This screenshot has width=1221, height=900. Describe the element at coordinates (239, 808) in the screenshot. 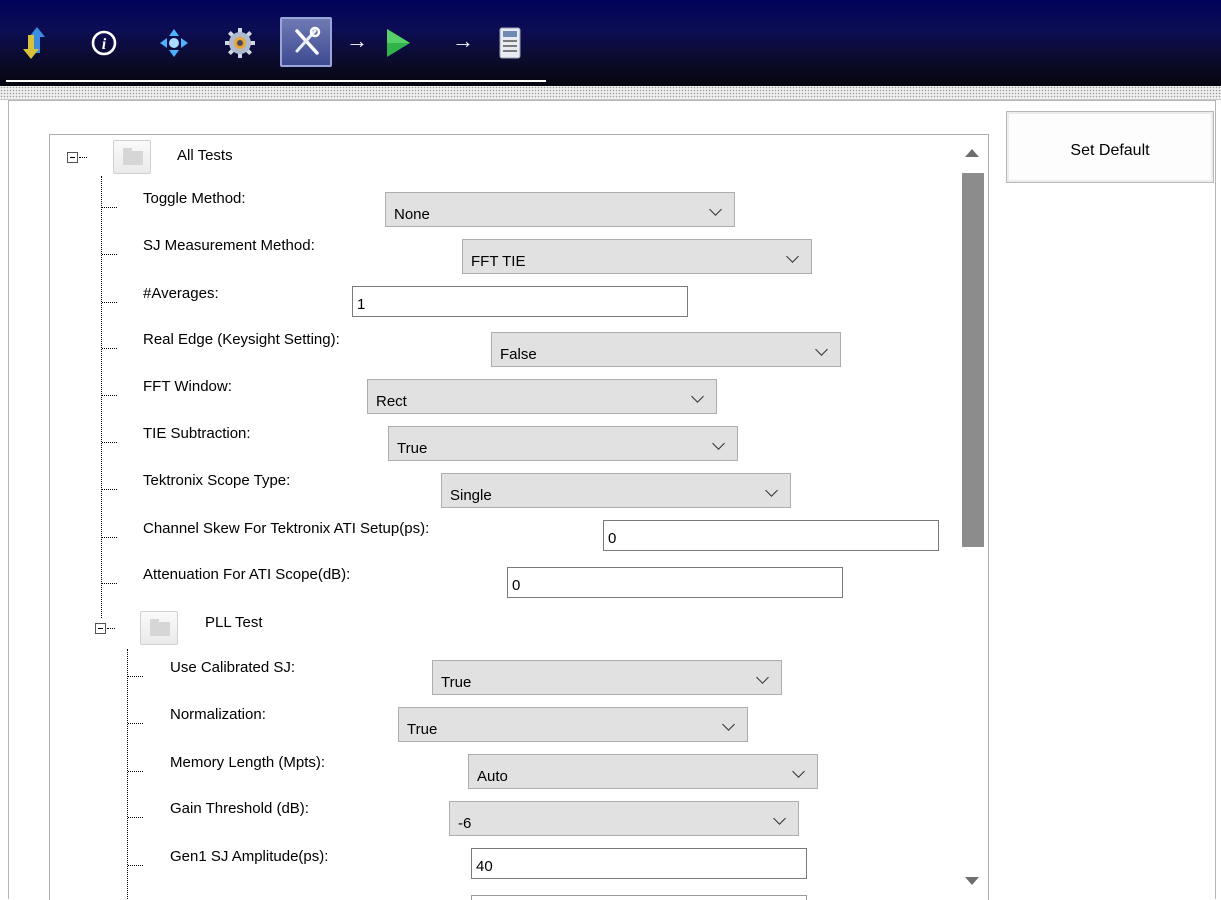

I see `gain-threshold-label: Gain Threshold (dB):` at that location.